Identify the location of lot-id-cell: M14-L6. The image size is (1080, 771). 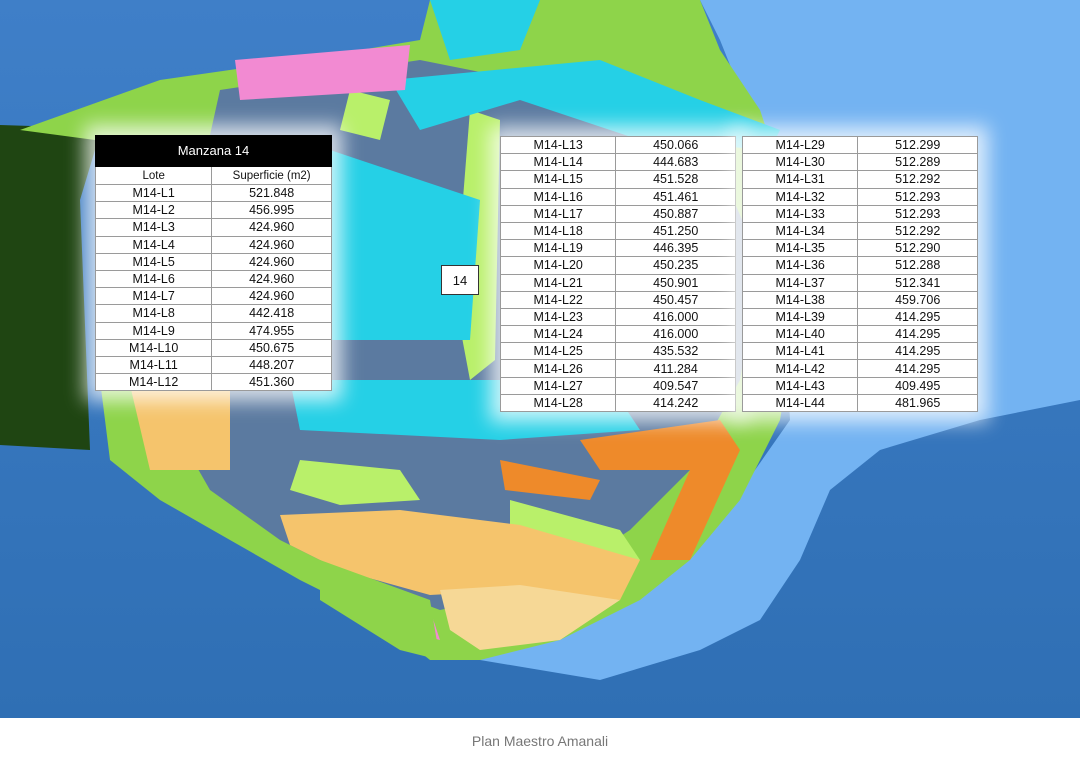
(153, 279).